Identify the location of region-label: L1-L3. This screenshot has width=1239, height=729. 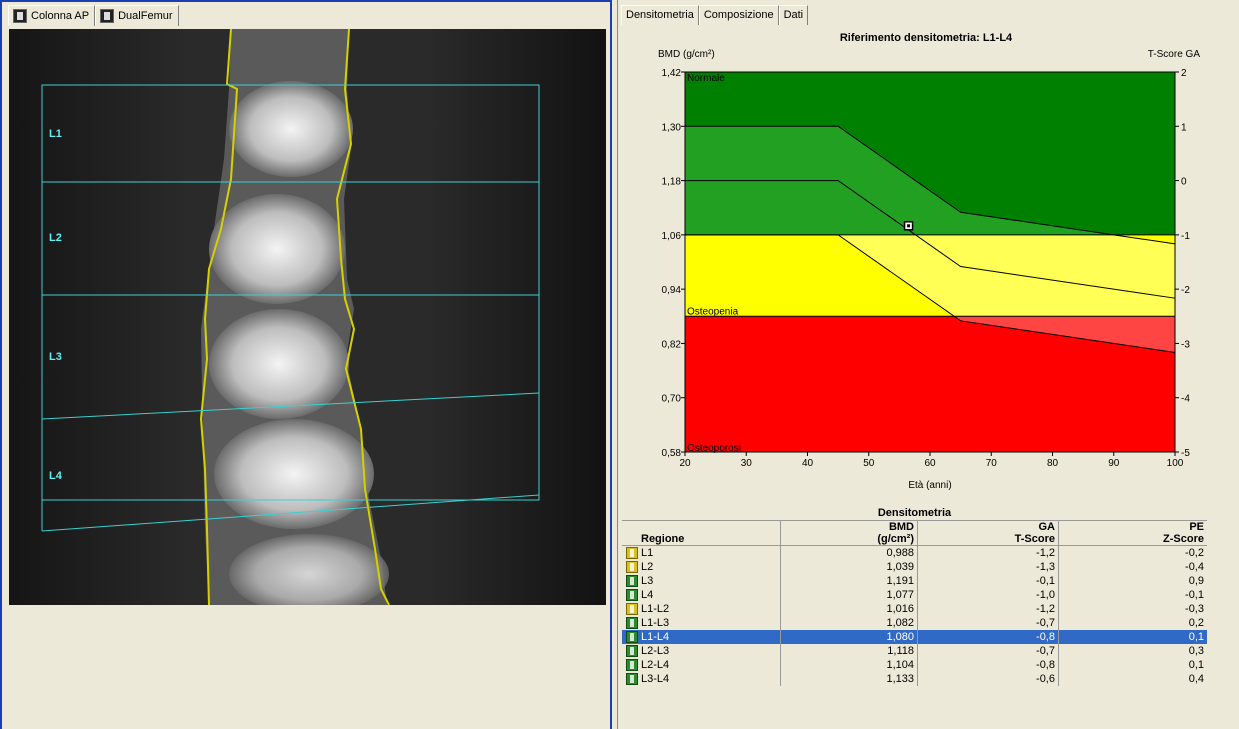
(655, 623).